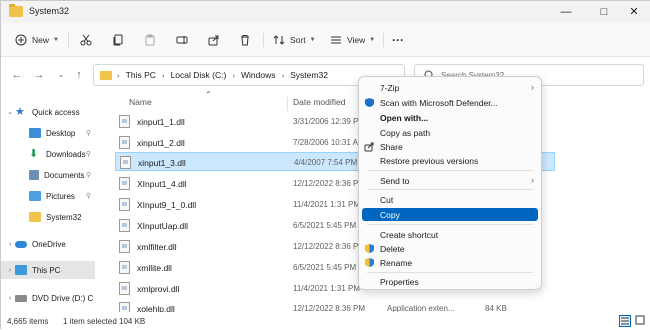  What do you see at coordinates (28, 321) in the screenshot?
I see `item-count: 4,665 items` at bounding box center [28, 321].